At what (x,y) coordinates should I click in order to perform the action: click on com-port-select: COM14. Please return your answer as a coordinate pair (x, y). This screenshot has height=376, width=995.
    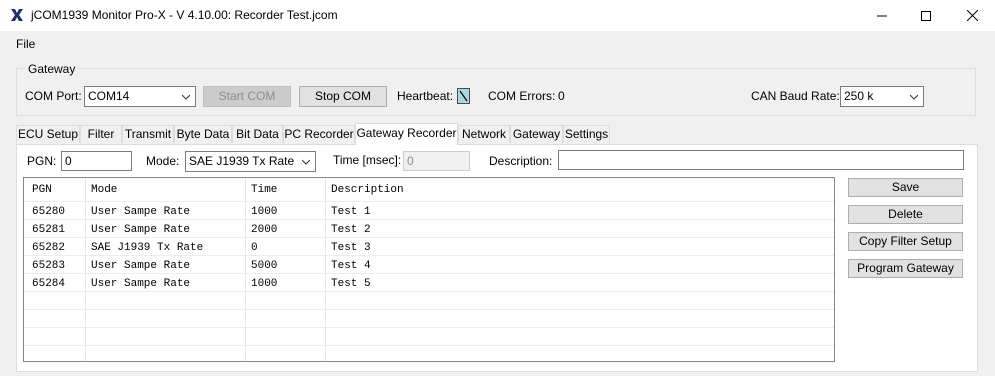
    Looking at the image, I should click on (140, 96).